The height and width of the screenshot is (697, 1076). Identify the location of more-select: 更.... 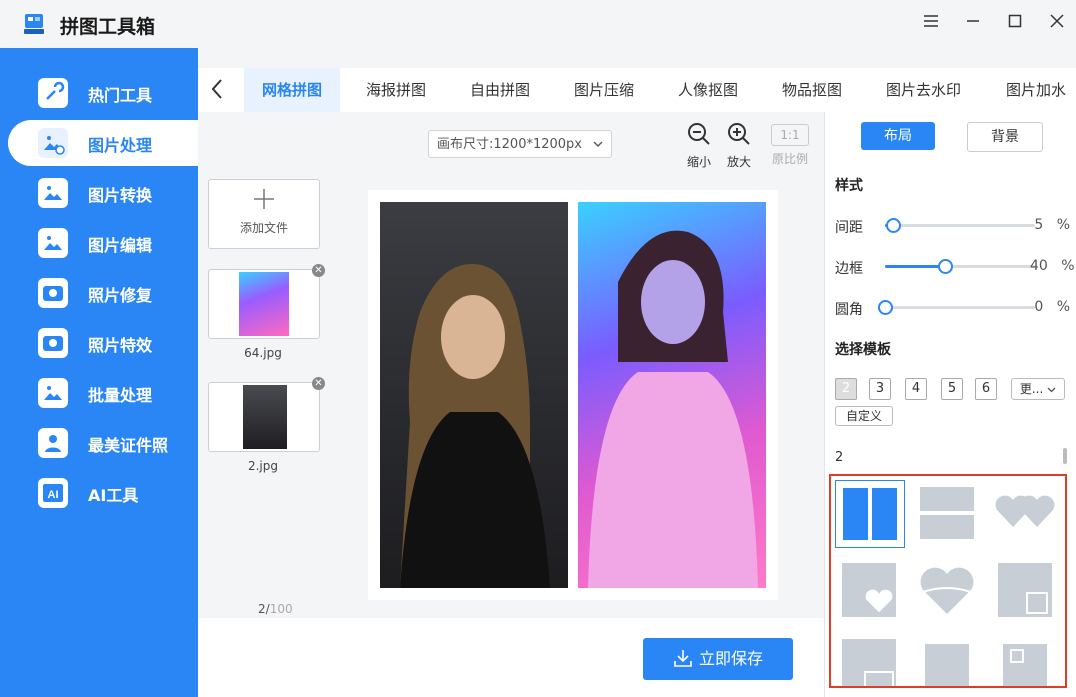
(1038, 389).